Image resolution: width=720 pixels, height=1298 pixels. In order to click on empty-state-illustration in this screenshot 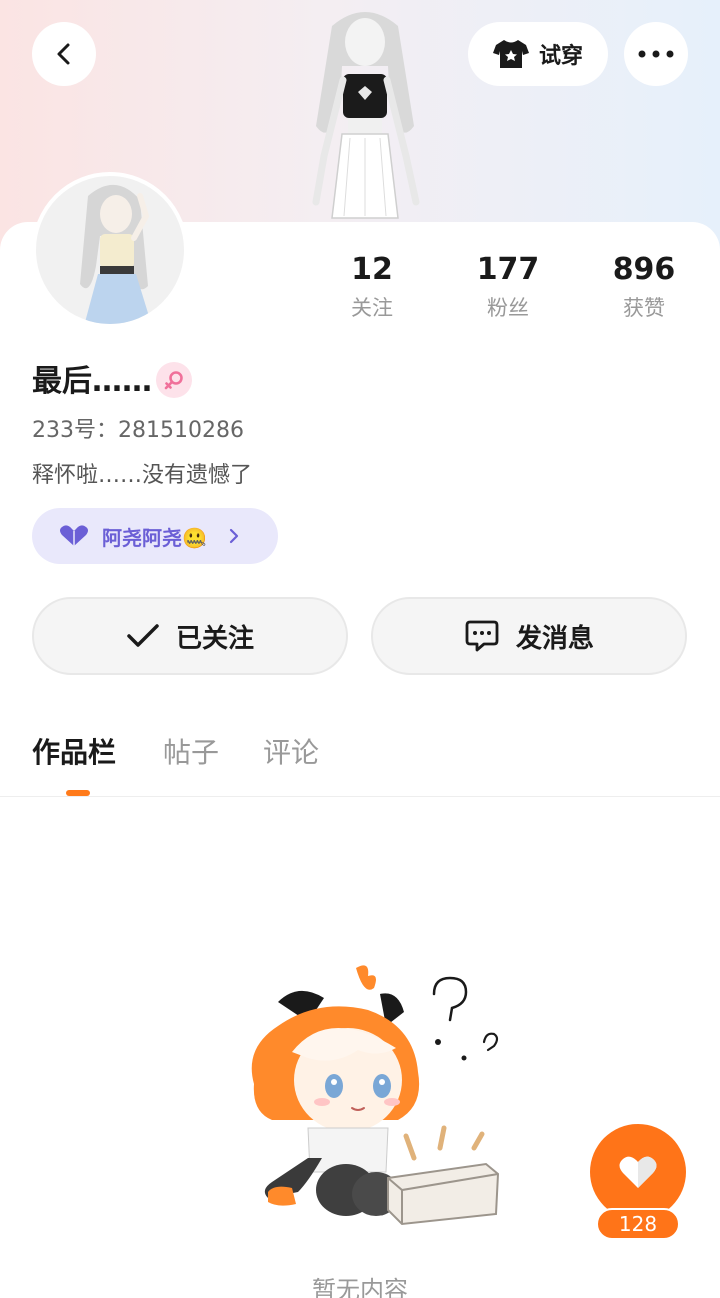, I will do `click(375, 1095)`.